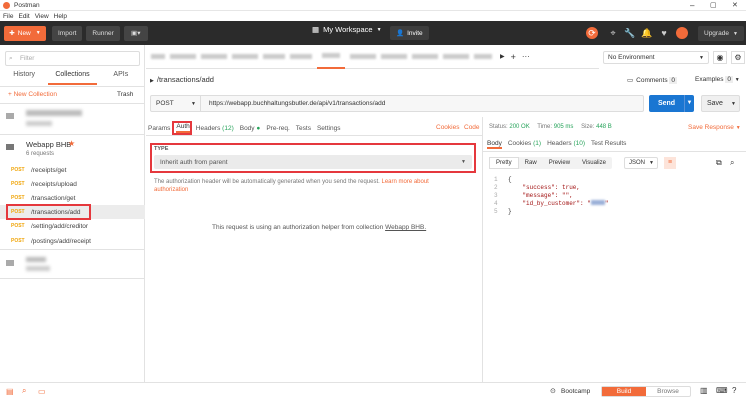 The image size is (746, 400). What do you see at coordinates (594, 163) in the screenshot?
I see `view-visualize: Visualize` at bounding box center [594, 163].